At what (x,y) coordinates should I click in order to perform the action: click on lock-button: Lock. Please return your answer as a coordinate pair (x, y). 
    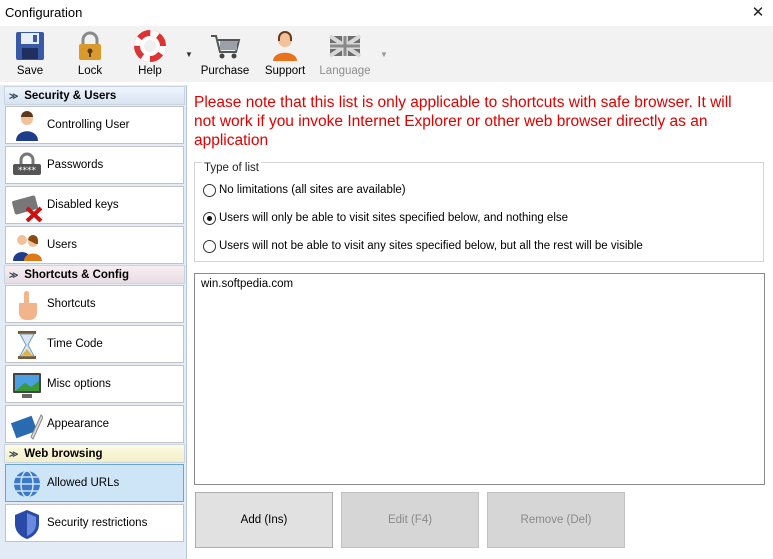
    Looking at the image, I should click on (90, 54).